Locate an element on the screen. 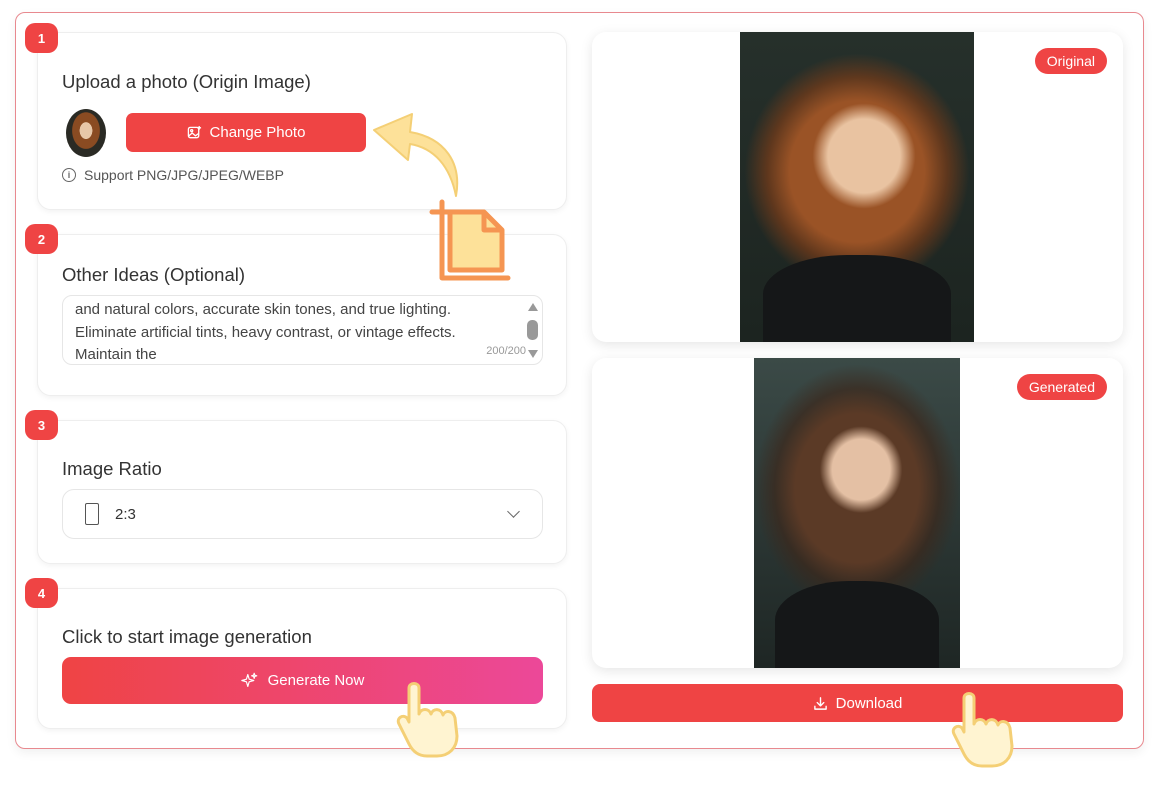 Image resolution: width=1159 pixels, height=801 pixels. chevron-down-icon is located at coordinates (513, 511).